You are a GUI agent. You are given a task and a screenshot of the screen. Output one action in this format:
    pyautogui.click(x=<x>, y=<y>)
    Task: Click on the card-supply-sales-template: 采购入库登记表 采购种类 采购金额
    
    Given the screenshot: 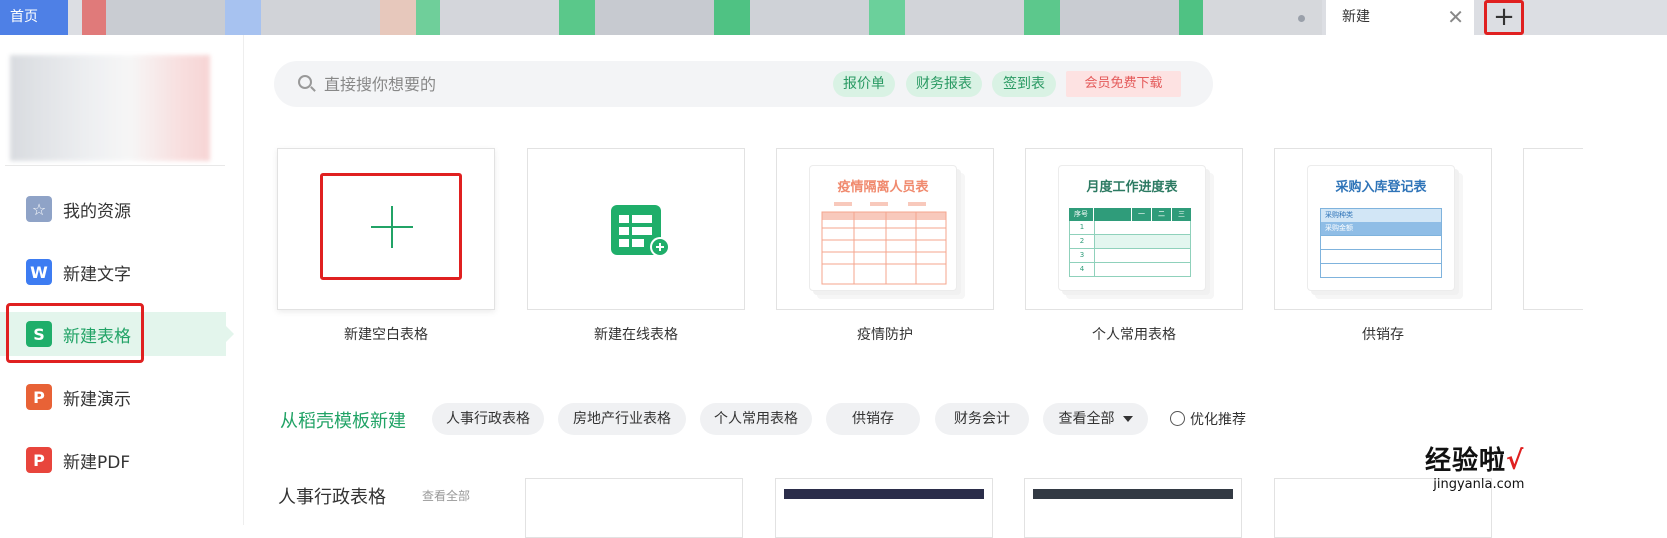 What is the action you would take?
    pyautogui.click(x=1383, y=229)
    